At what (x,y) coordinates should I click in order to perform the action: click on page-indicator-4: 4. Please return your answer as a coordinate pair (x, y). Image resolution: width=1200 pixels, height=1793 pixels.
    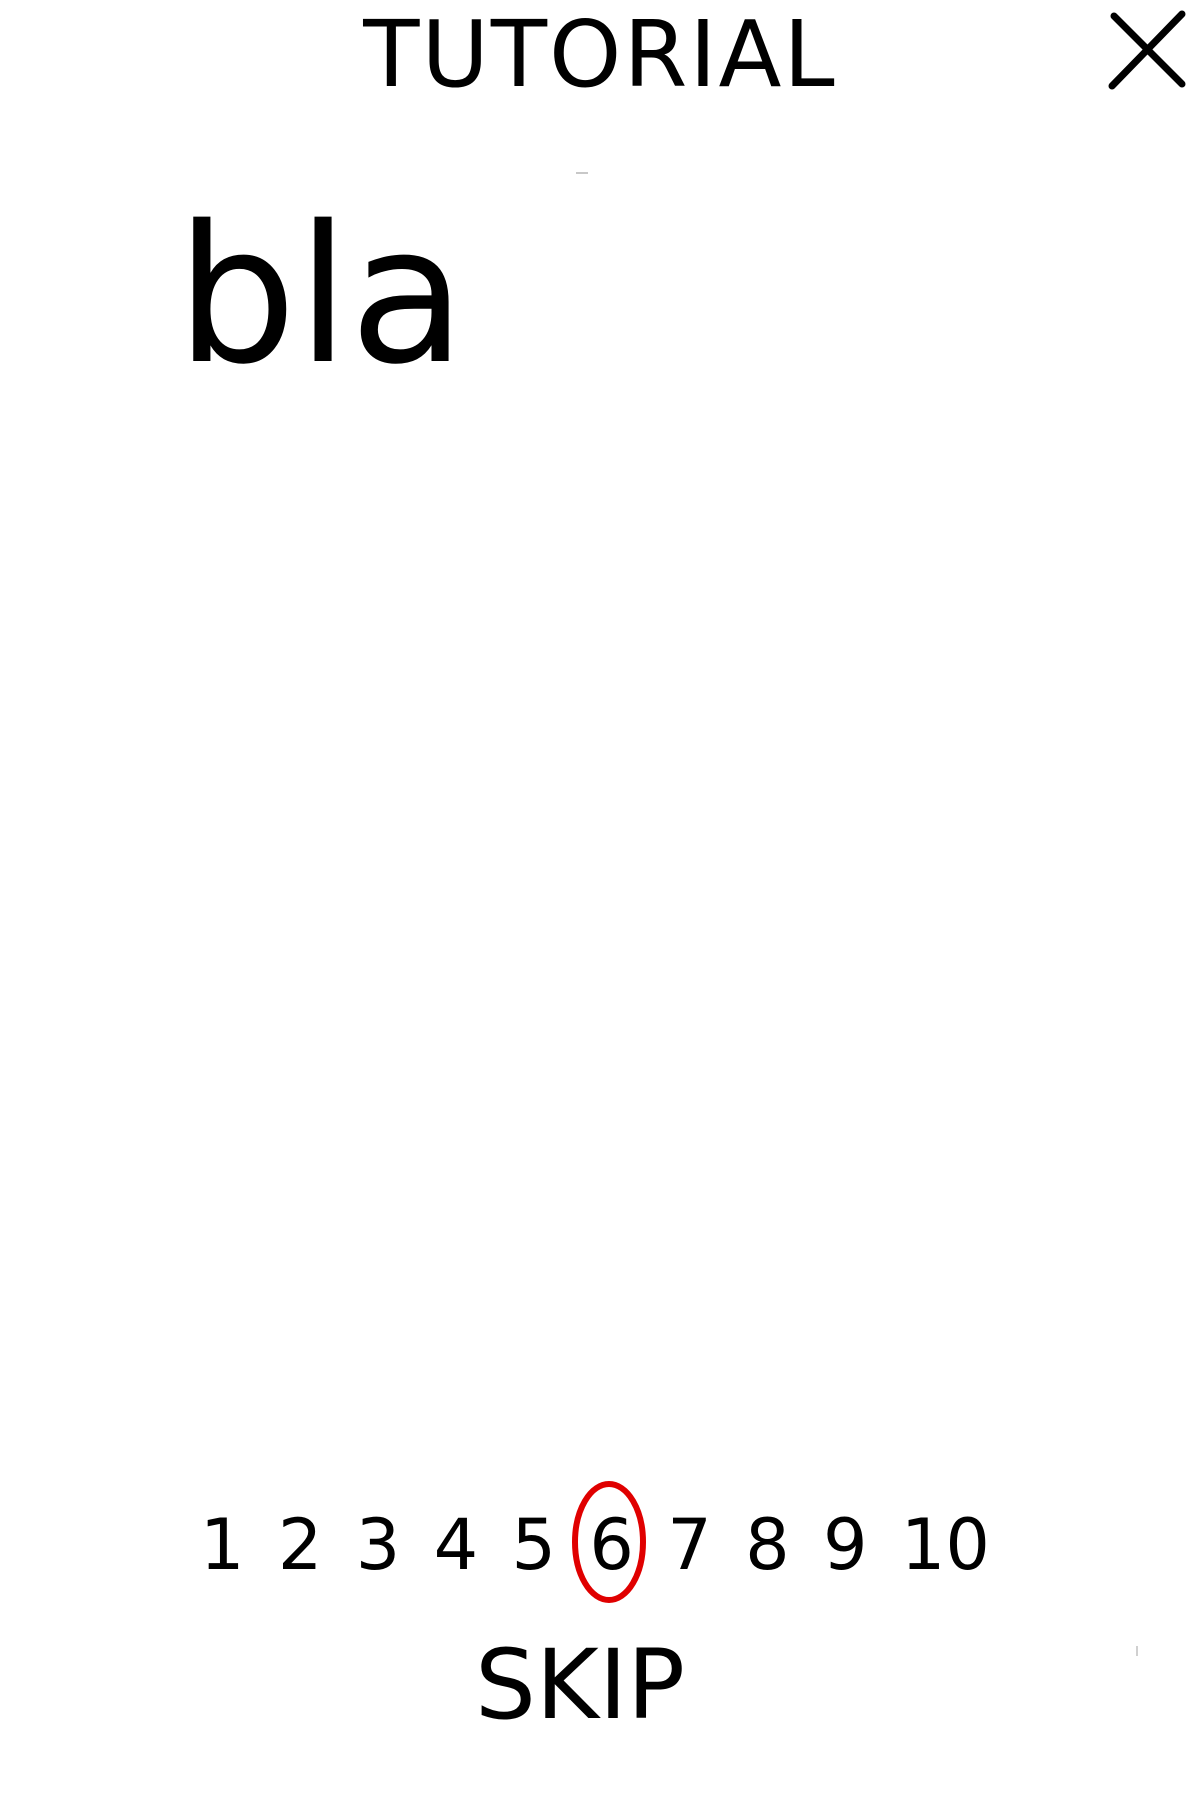
    Looking at the image, I should click on (456, 1545).